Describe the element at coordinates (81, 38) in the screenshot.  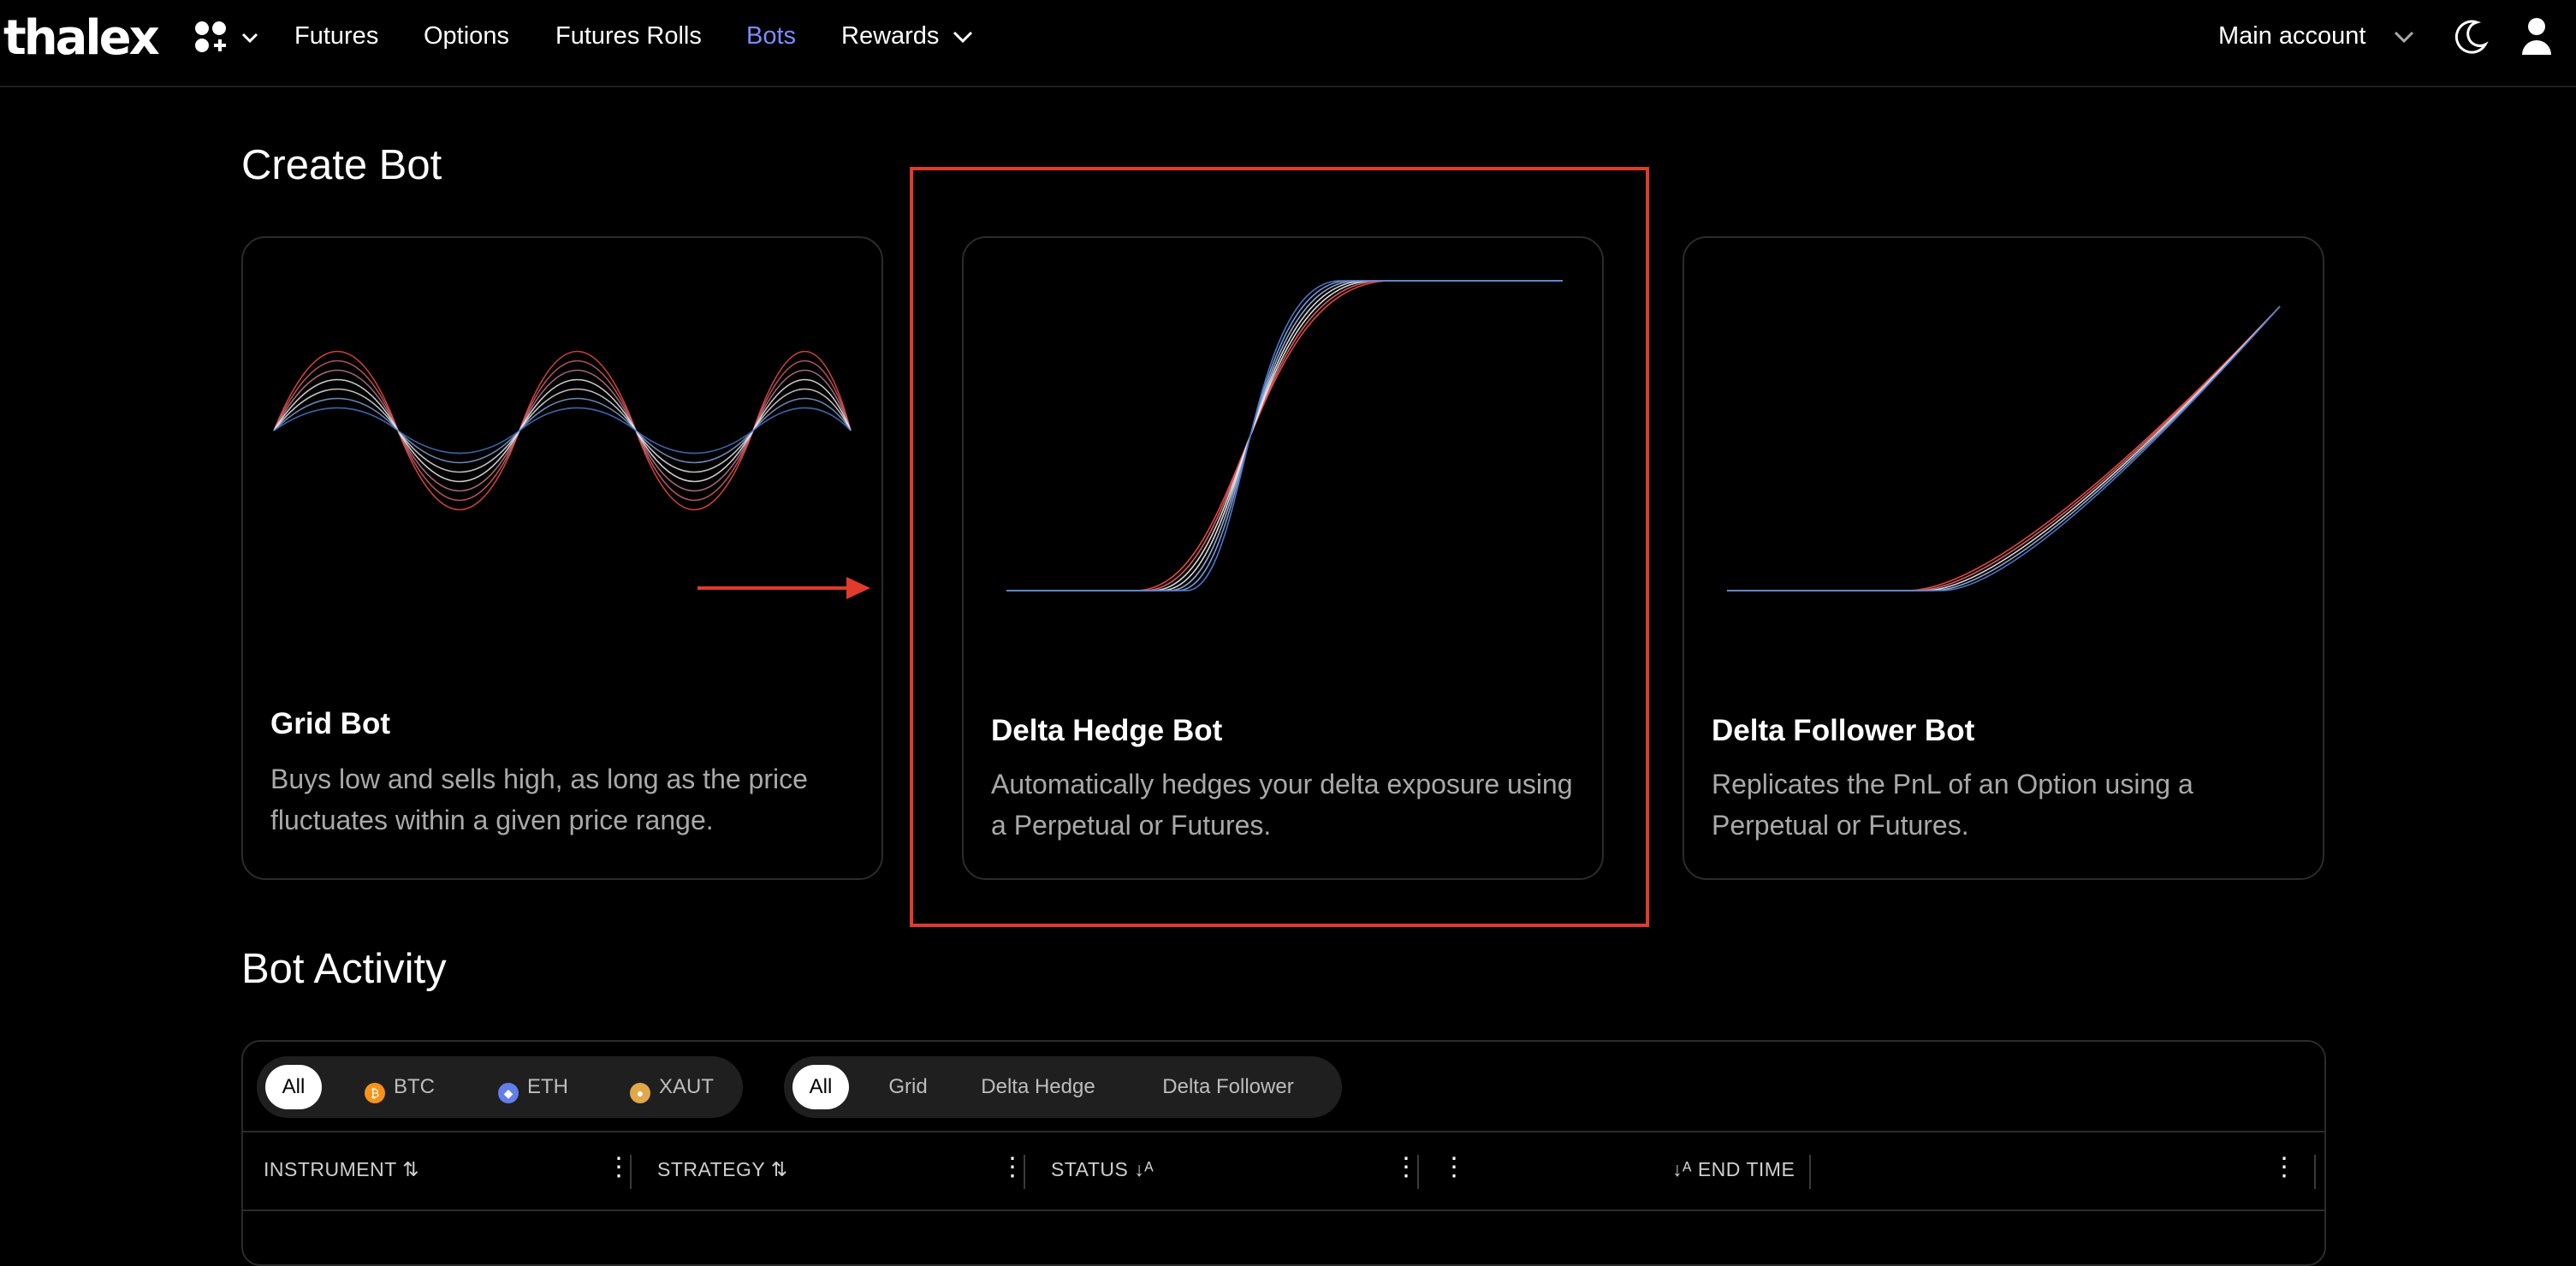
I see `logo: thalex` at that location.